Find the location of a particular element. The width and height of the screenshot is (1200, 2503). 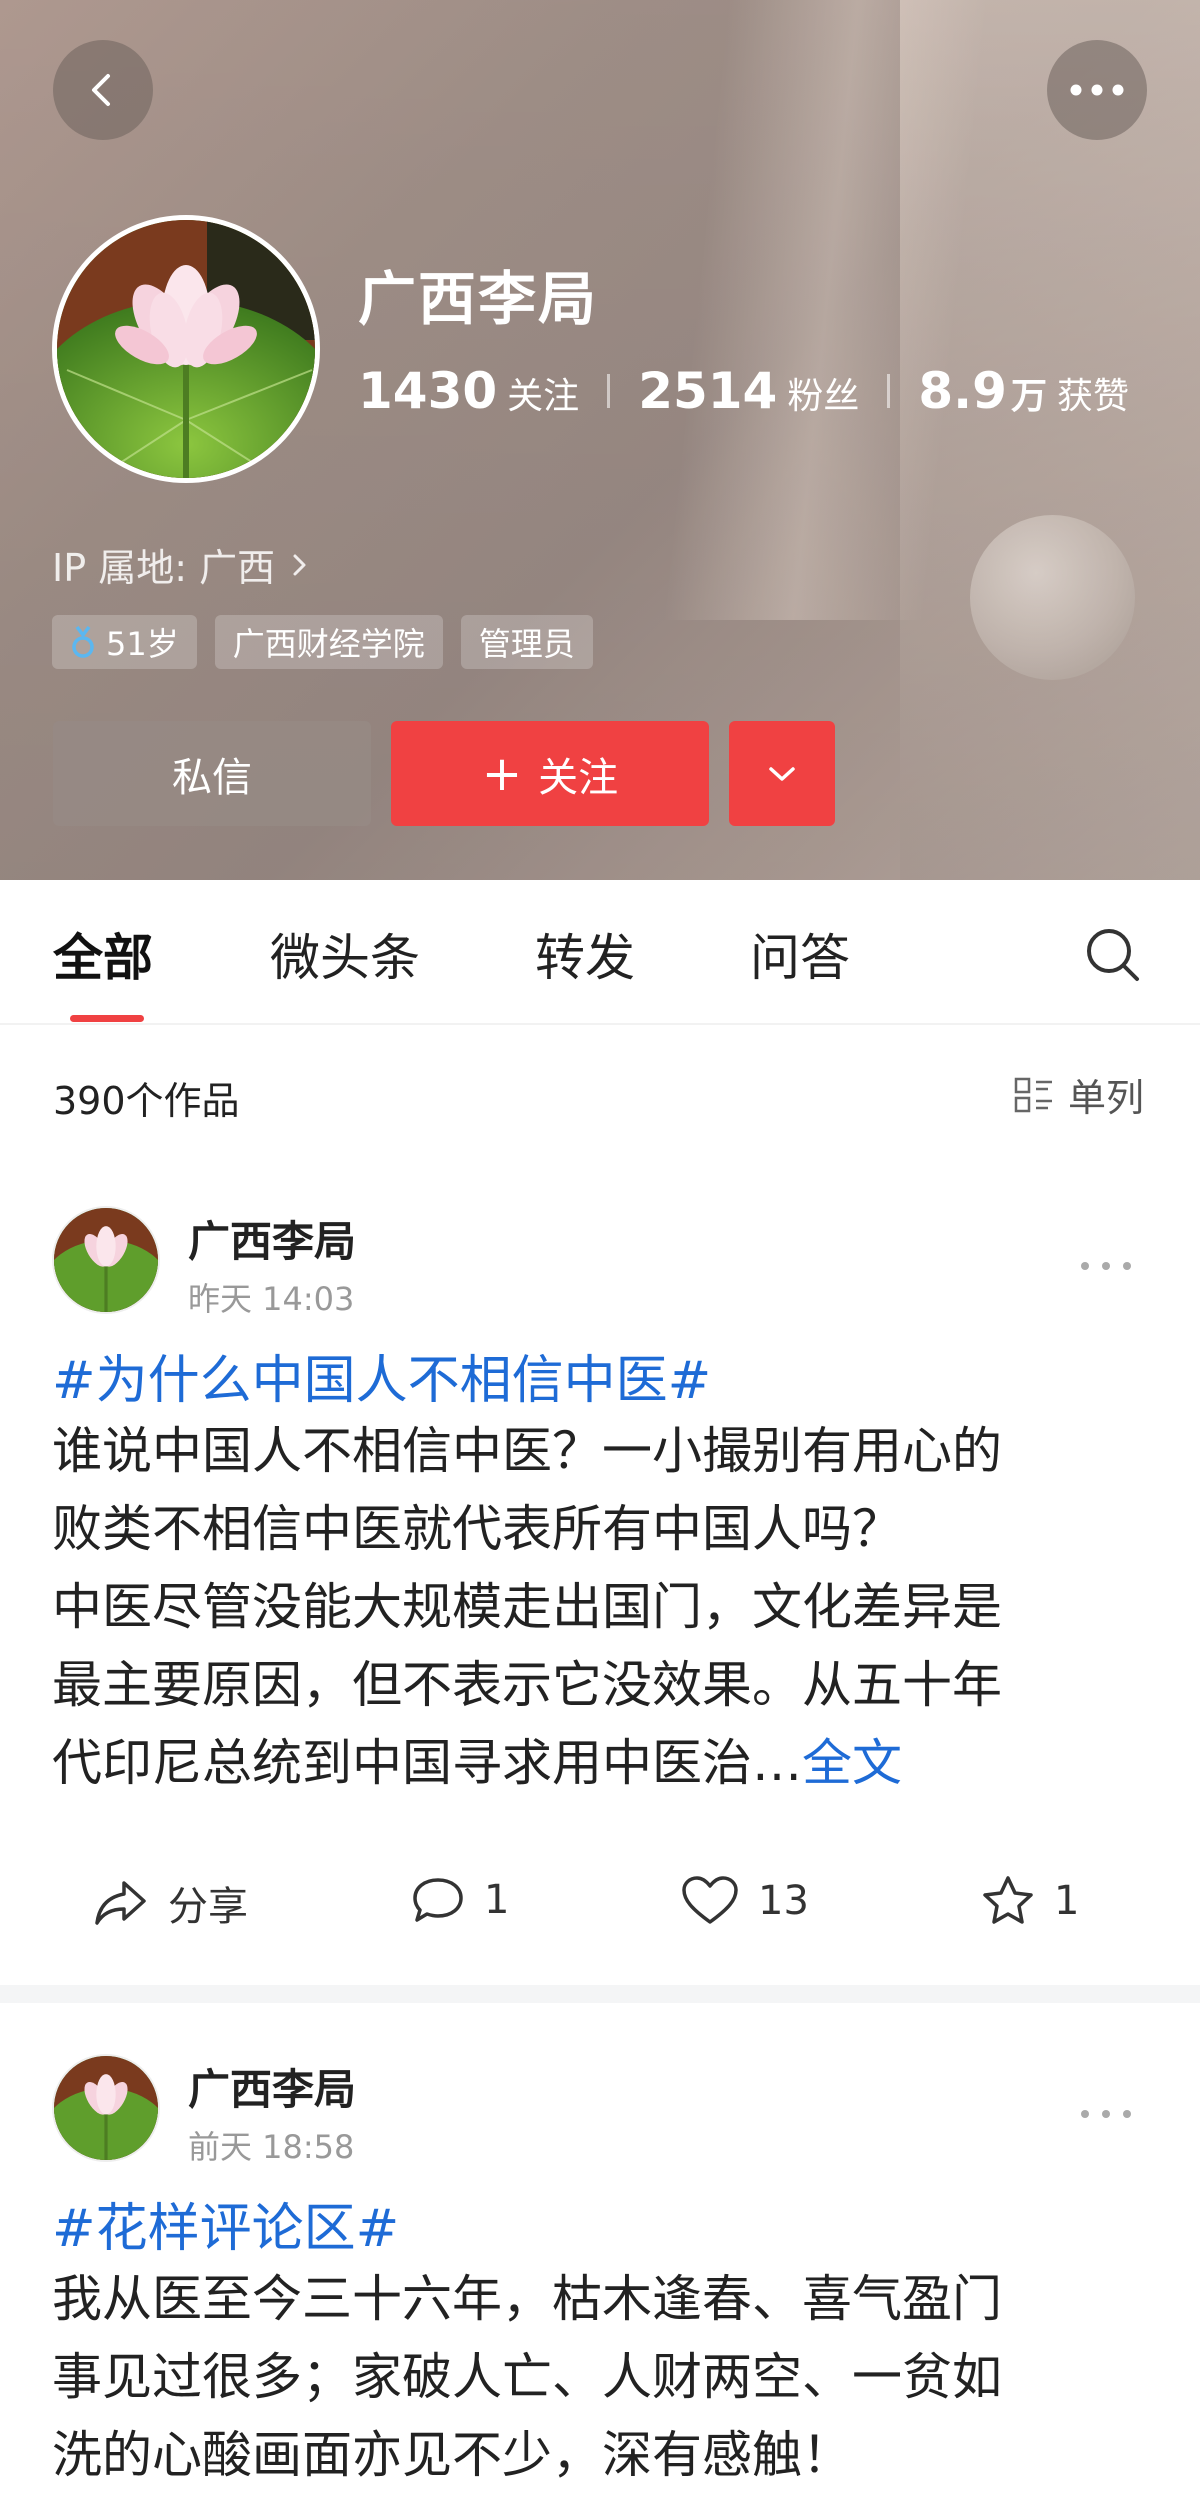

share-button: 分享 is located at coordinates (170, 1903).